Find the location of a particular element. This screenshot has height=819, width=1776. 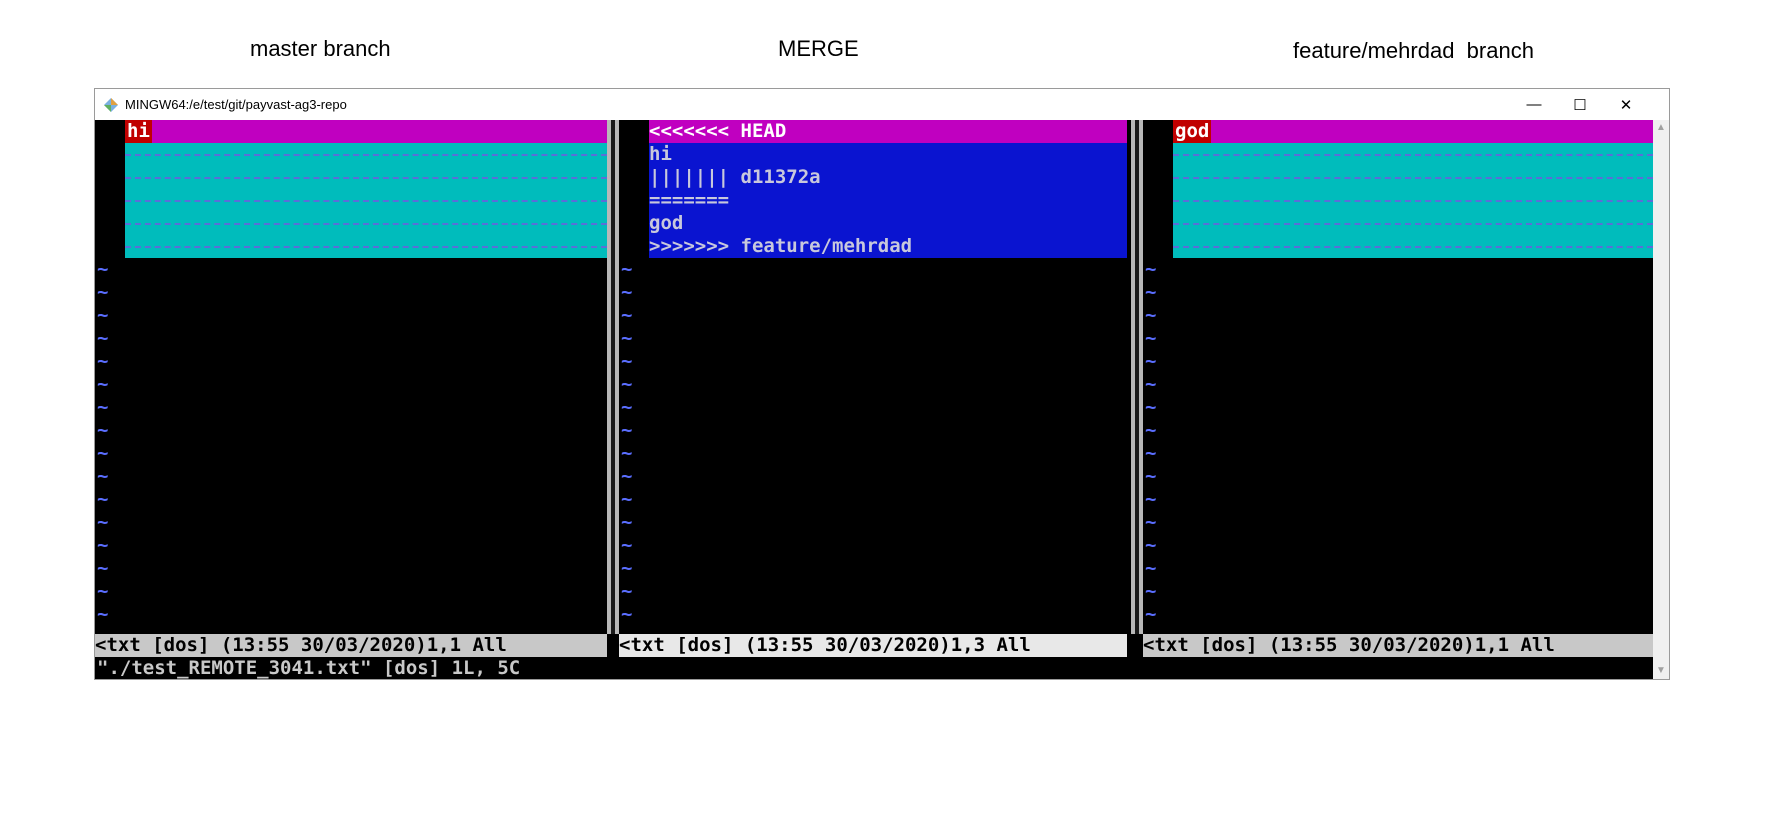

status-line-middle: <txt [dos] (13:55 30/03/2020)1,3 All is located at coordinates (873, 645).